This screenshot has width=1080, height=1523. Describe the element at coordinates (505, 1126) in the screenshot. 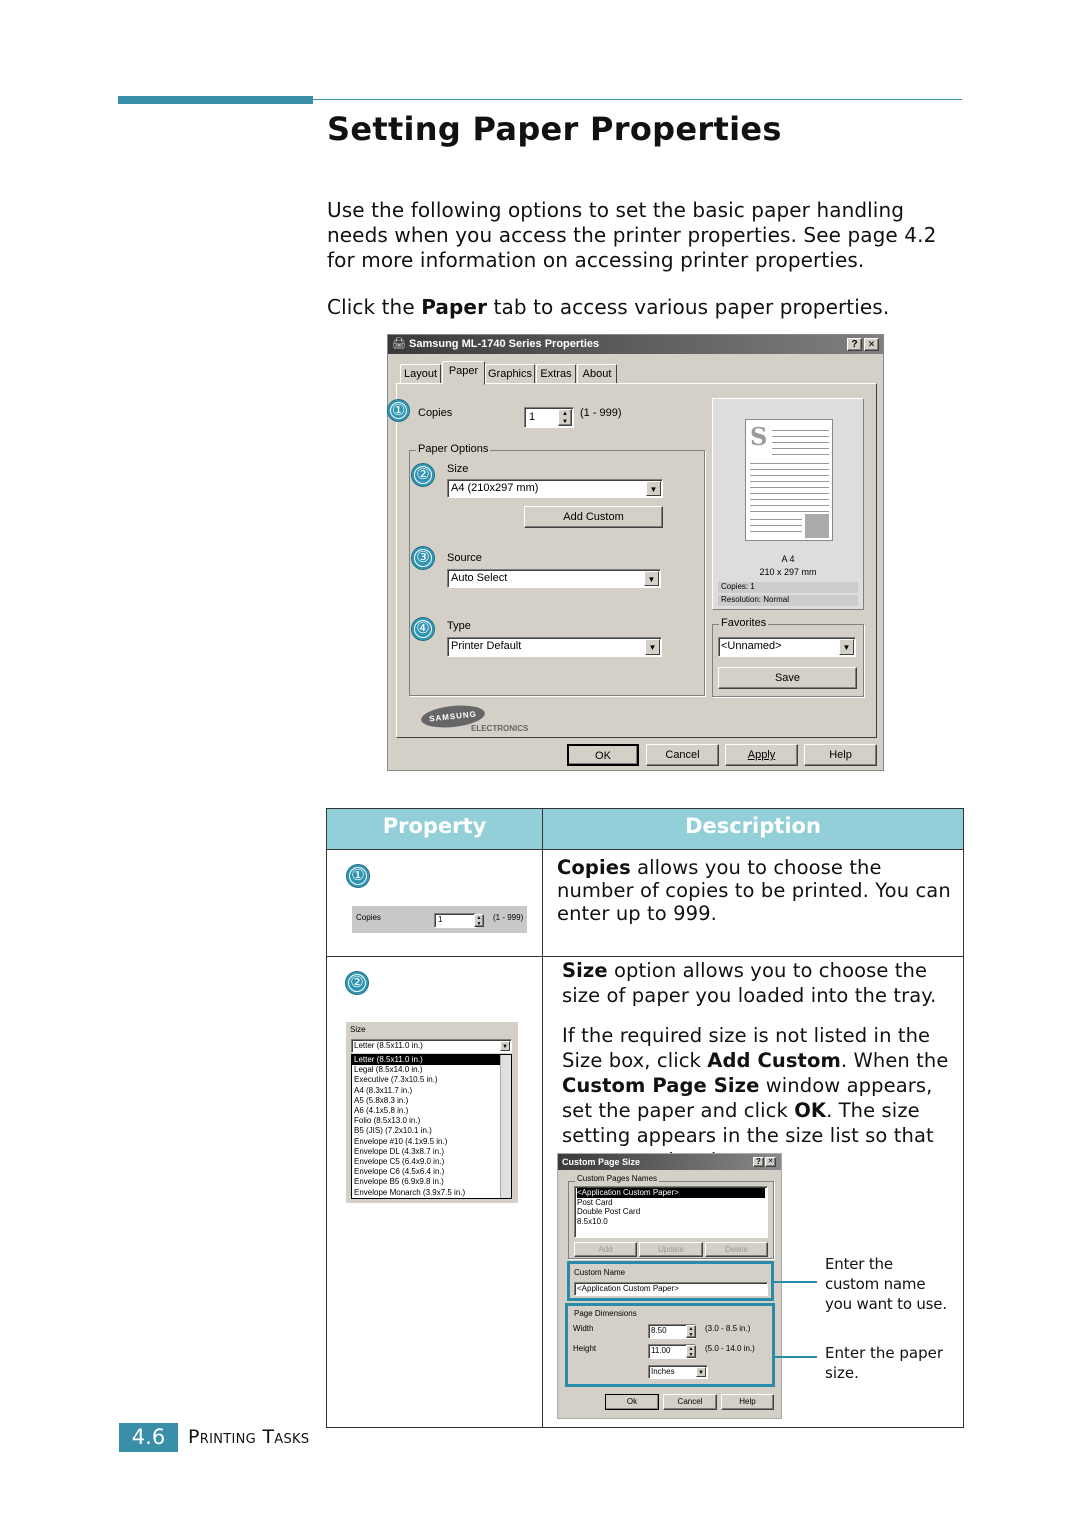

I see `scrollbar` at that location.